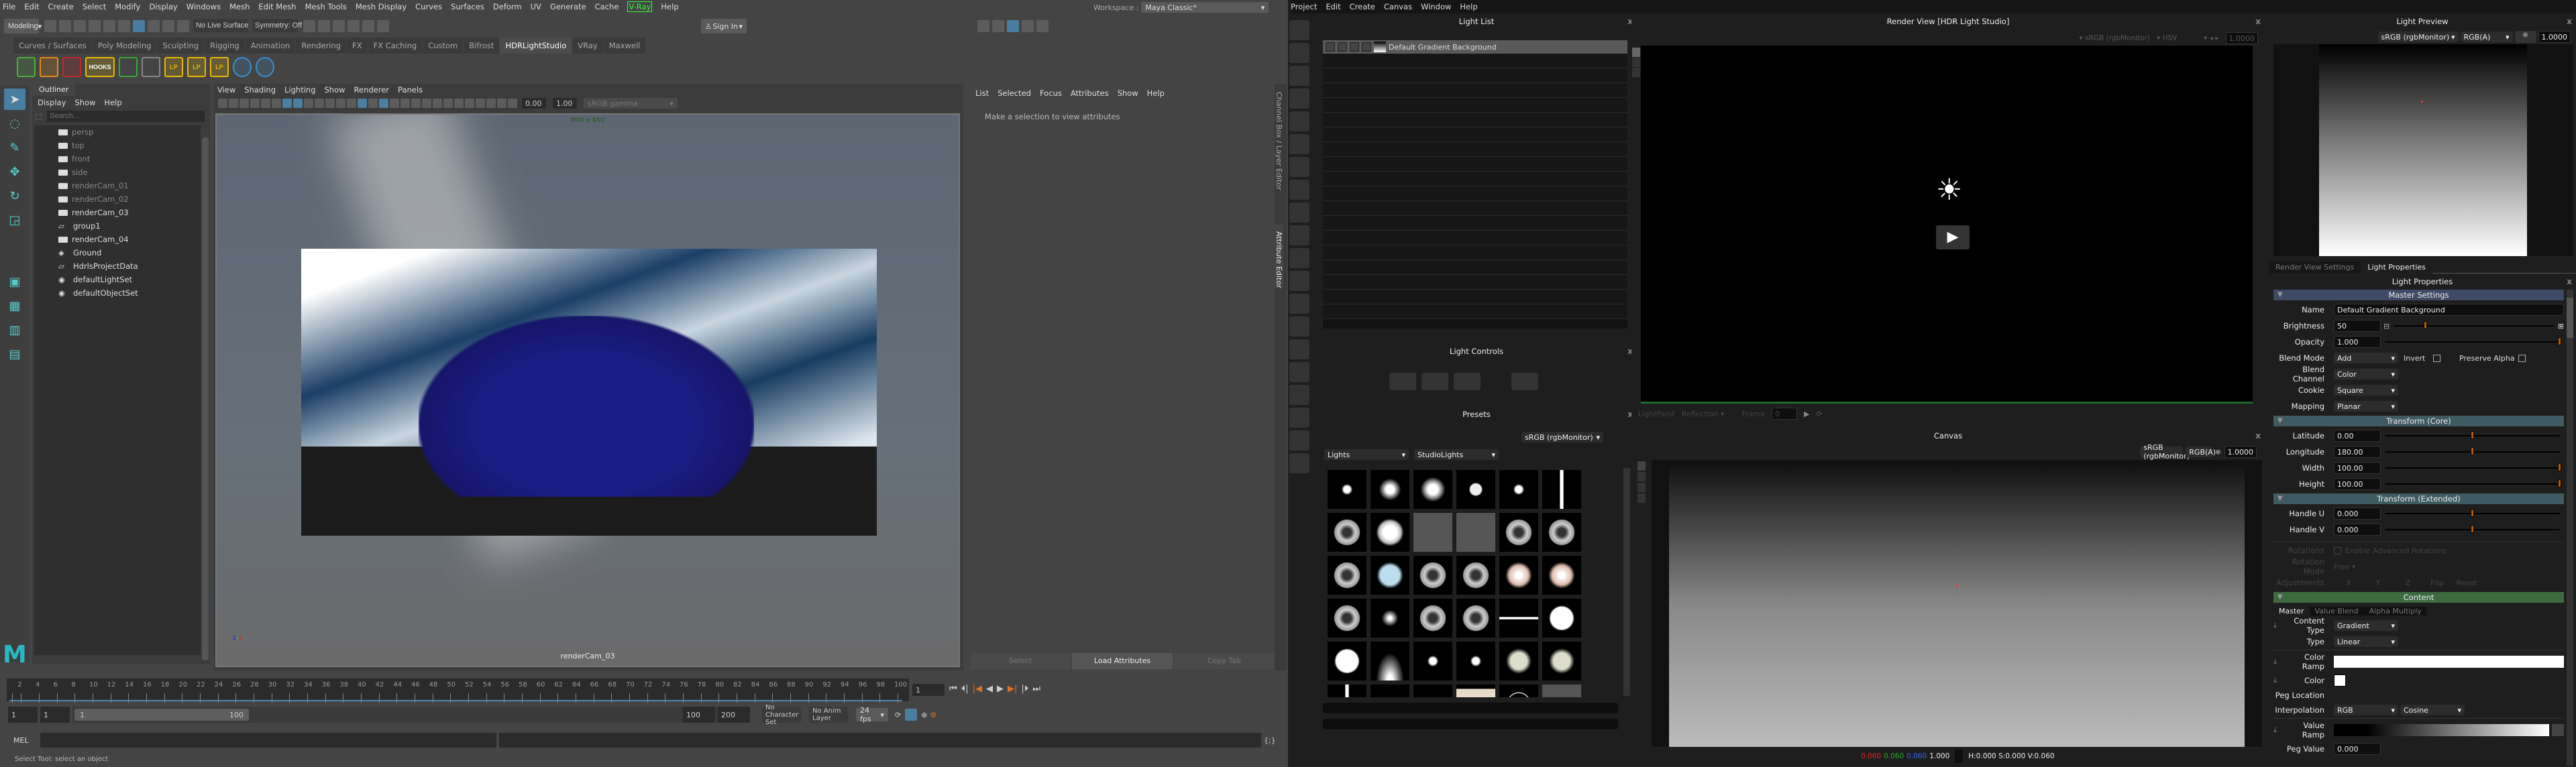 The width and height of the screenshot is (2576, 767). Describe the element at coordinates (1636, 52) in the screenshot. I see `paint-tool-icon` at that location.